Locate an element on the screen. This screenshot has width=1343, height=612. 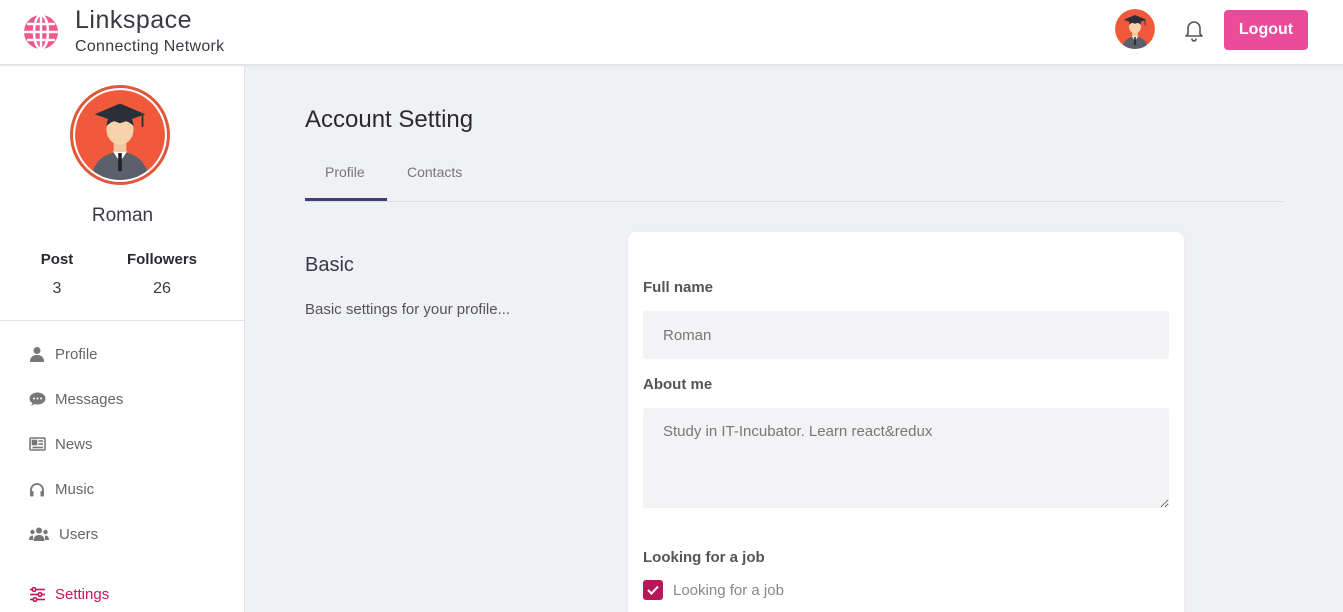
sidebar-item-messages: Messages is located at coordinates (75, 399).